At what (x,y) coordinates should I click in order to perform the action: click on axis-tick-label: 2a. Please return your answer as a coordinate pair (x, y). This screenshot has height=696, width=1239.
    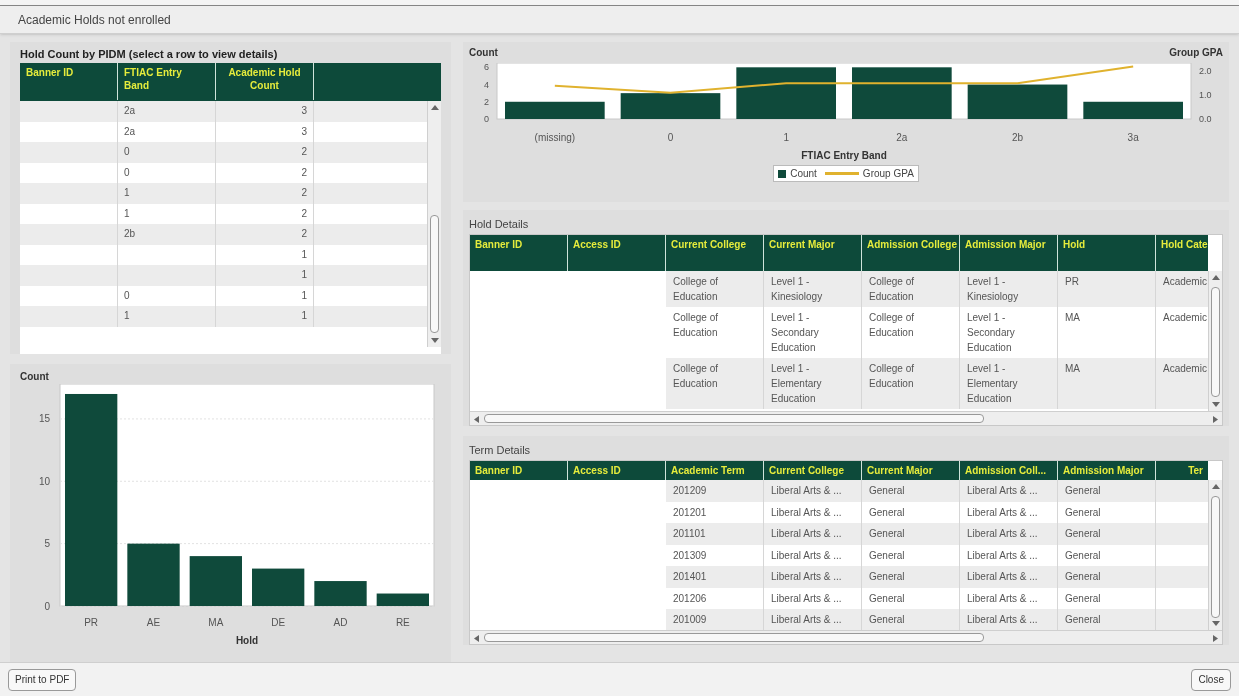
    Looking at the image, I should click on (902, 137).